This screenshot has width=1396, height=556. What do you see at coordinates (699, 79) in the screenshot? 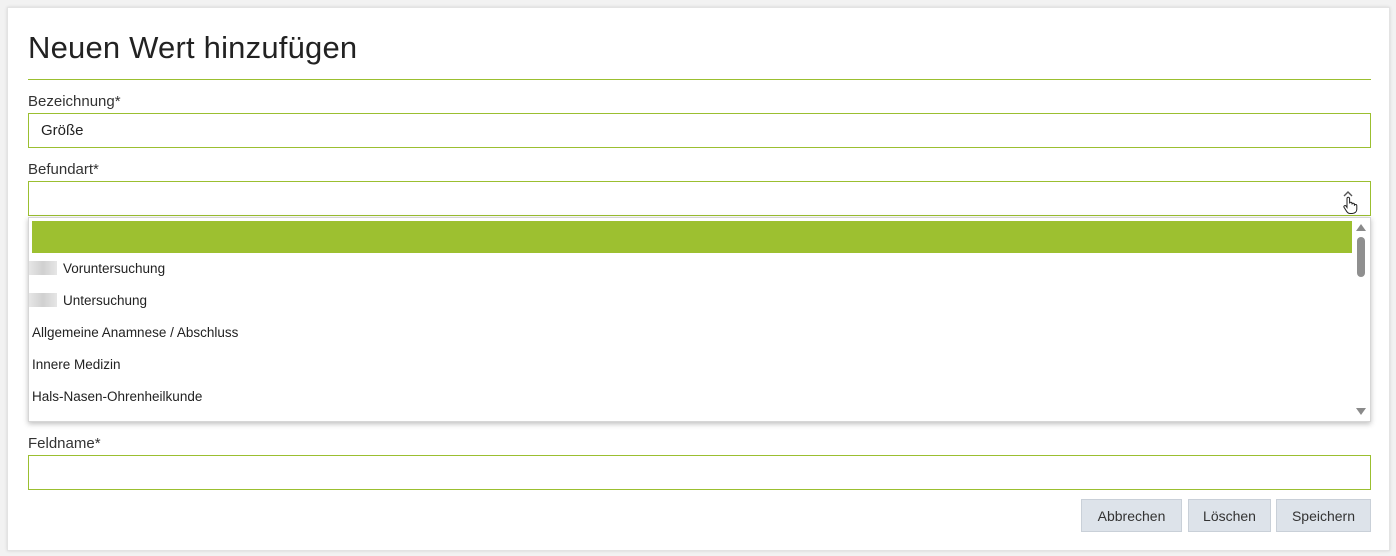
I see `title-divider` at bounding box center [699, 79].